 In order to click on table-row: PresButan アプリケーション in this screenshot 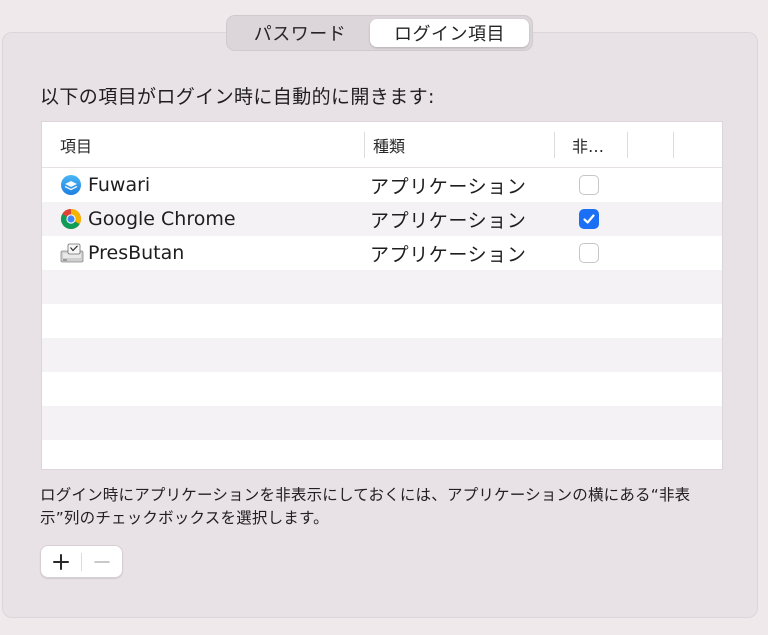, I will do `click(382, 253)`.